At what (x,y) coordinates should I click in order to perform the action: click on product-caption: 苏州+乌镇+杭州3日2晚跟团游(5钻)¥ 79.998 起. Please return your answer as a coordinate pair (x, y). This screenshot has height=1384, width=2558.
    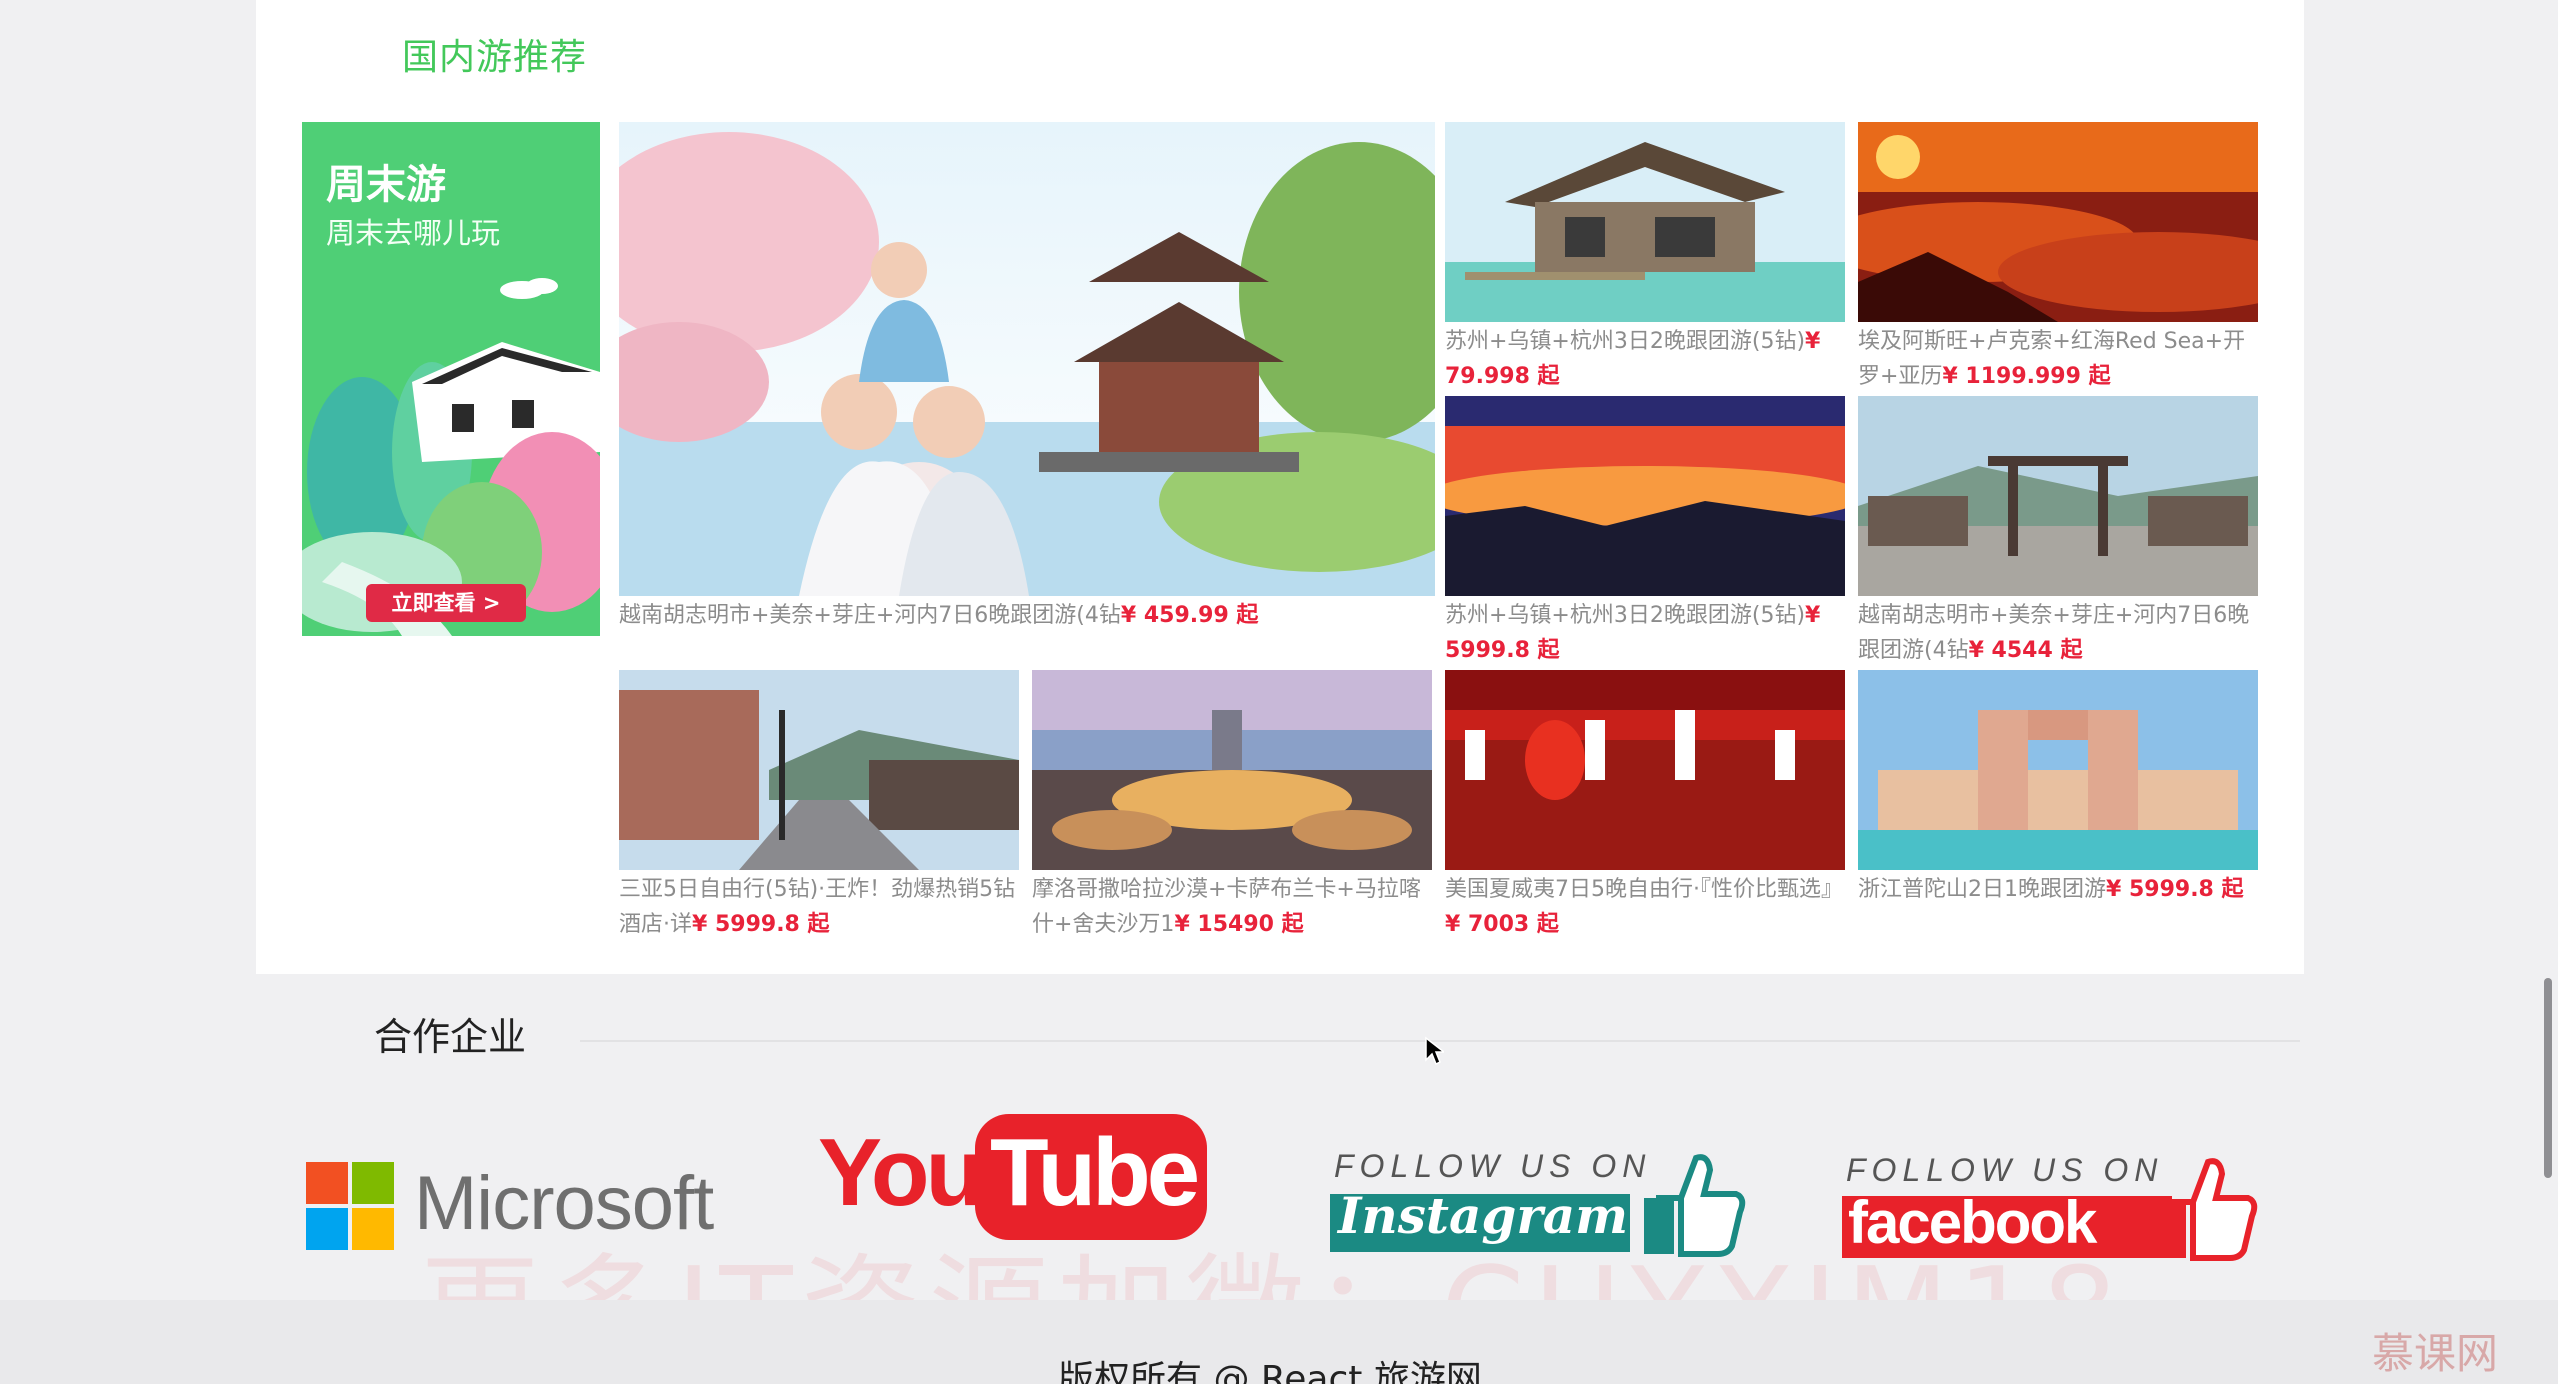
    Looking at the image, I should click on (1645, 359).